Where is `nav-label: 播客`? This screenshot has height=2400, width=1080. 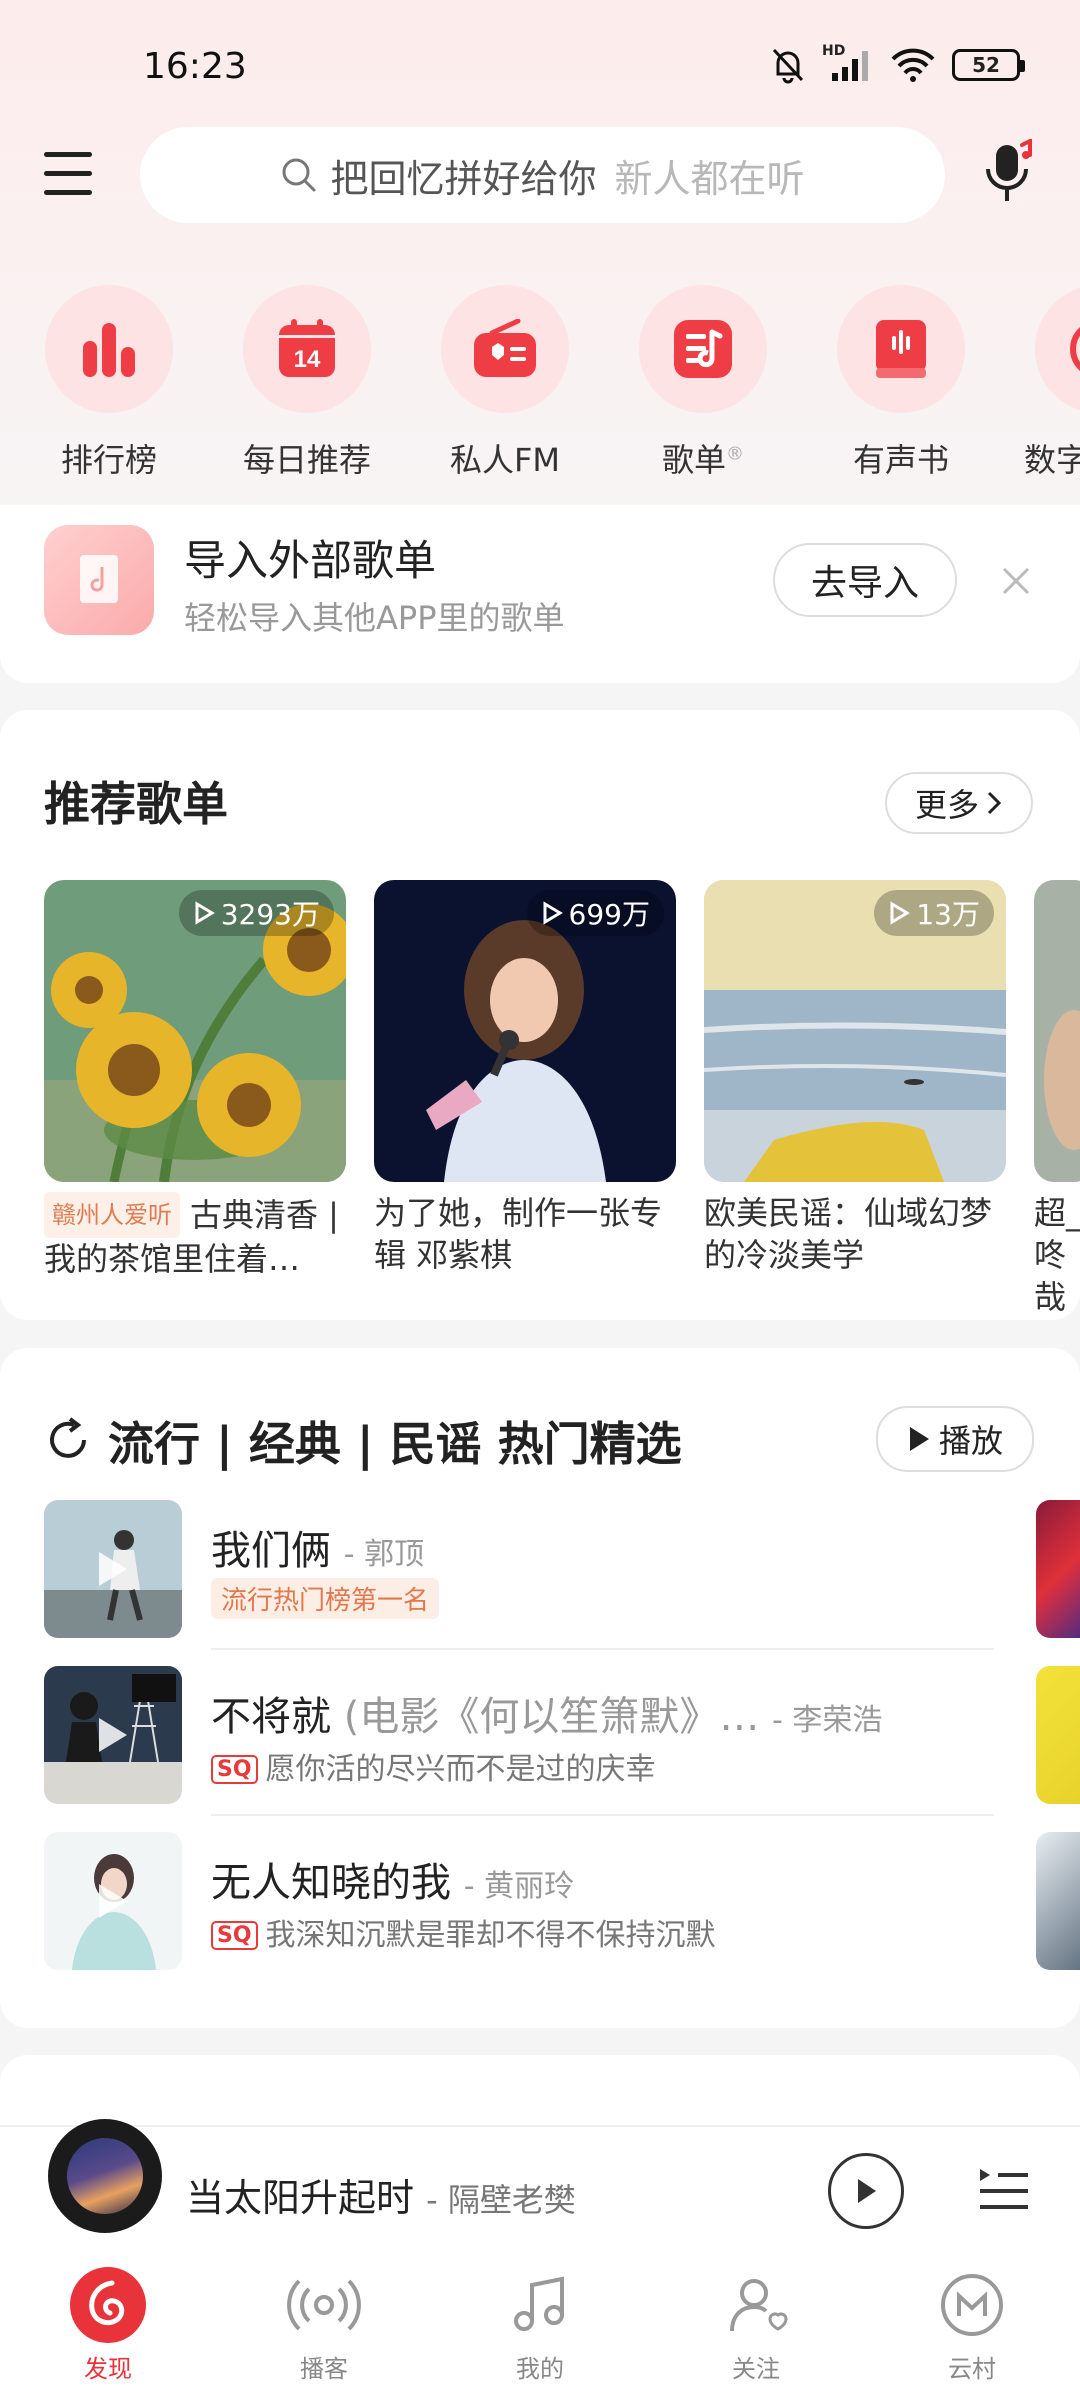
nav-label: 播客 is located at coordinates (324, 2369).